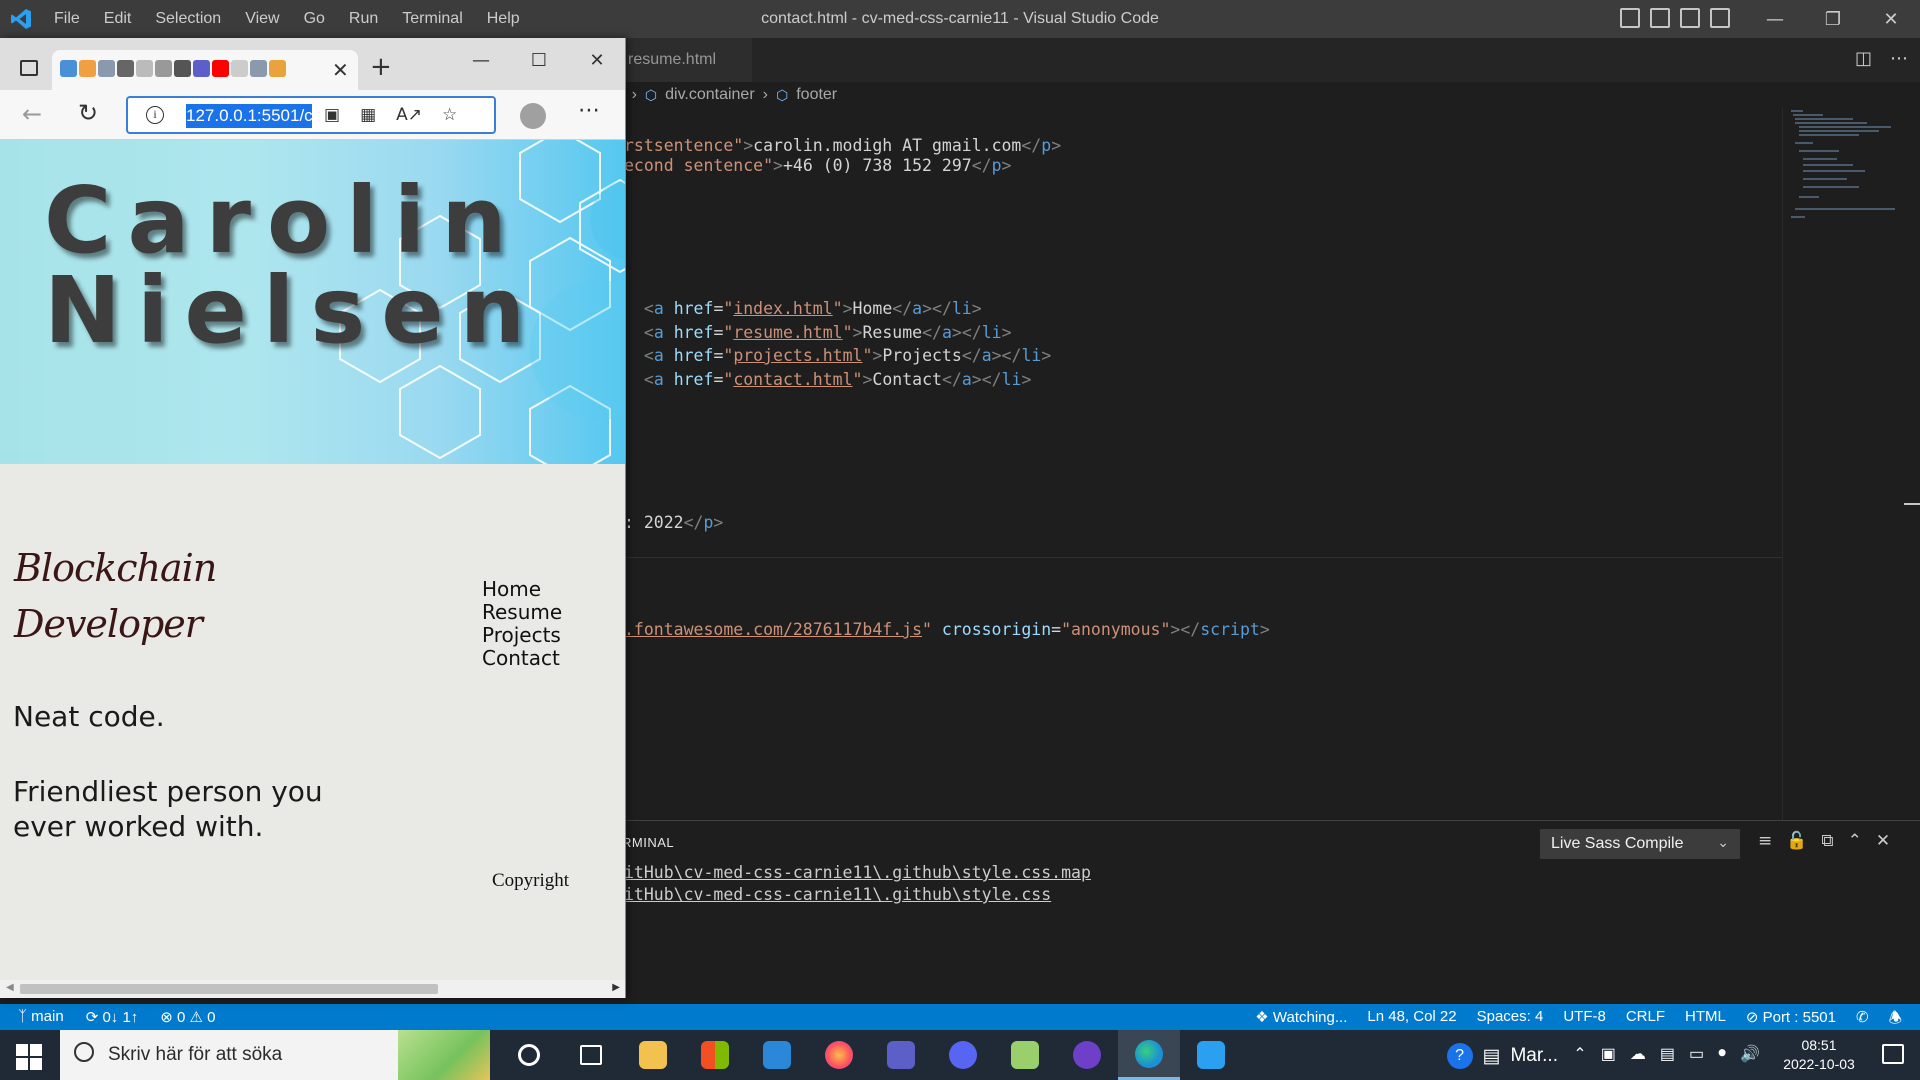  I want to click on code-link: projects.html, so click(797, 355).